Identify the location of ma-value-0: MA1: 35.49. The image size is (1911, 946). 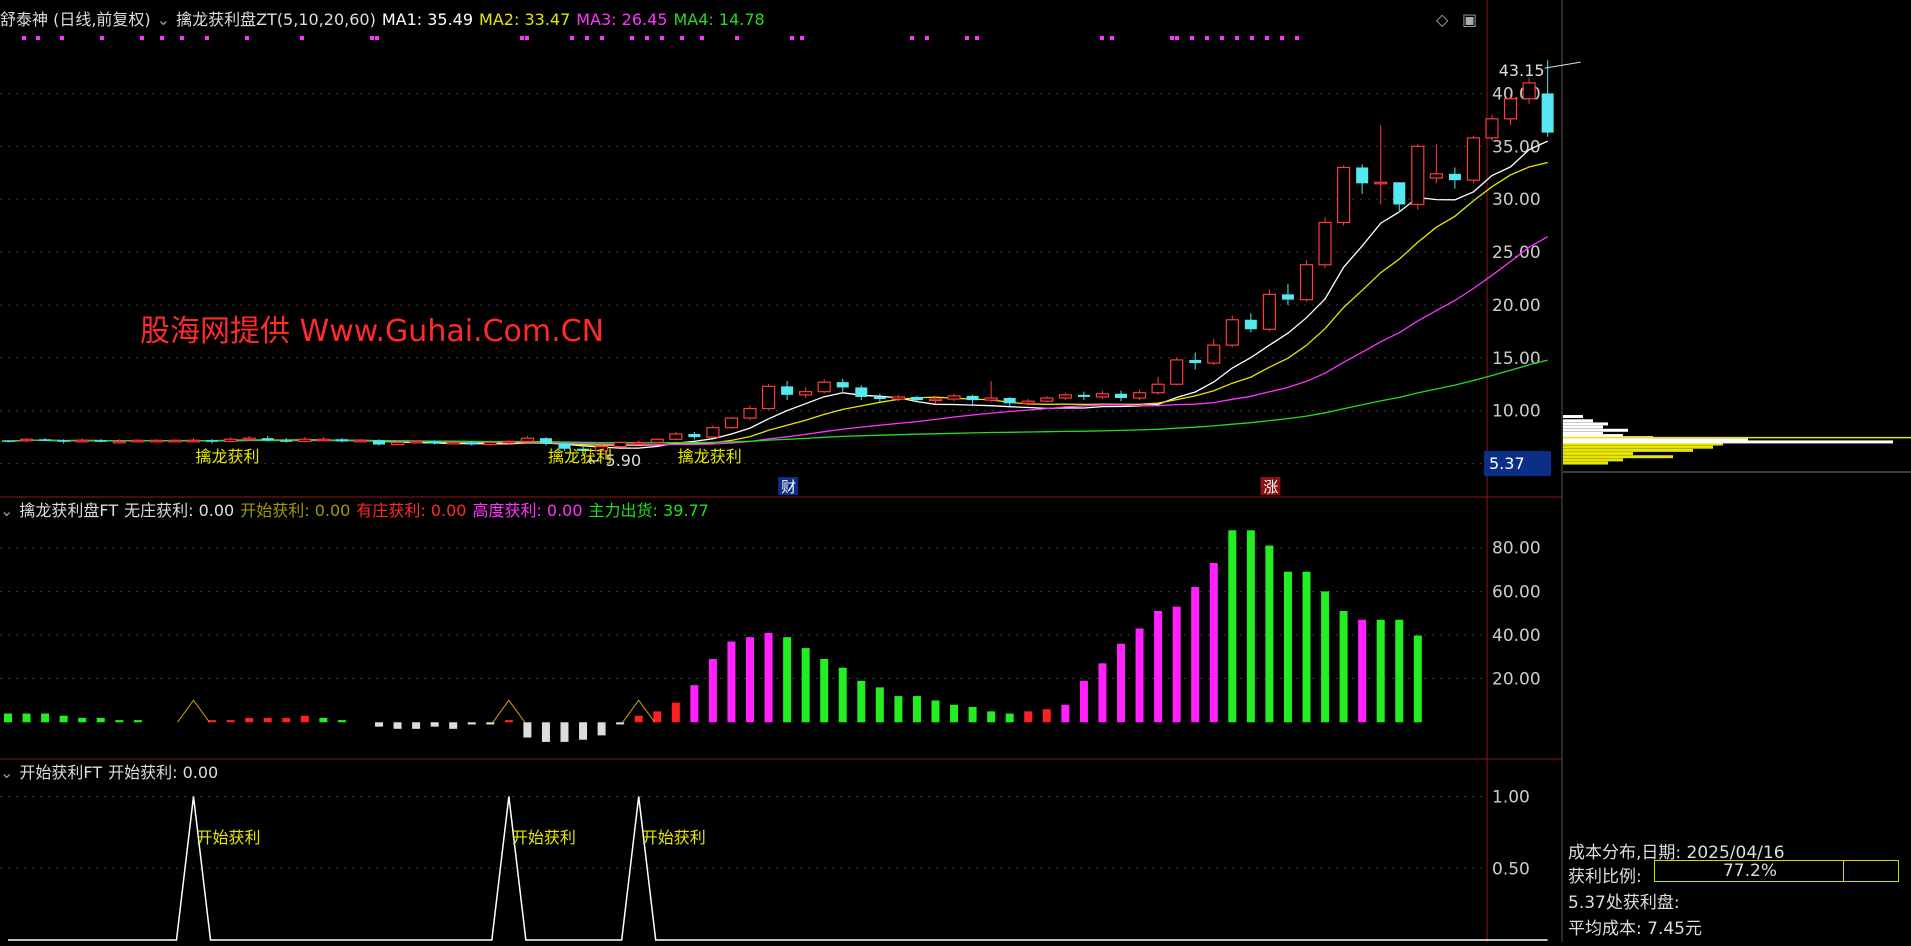
(427, 19).